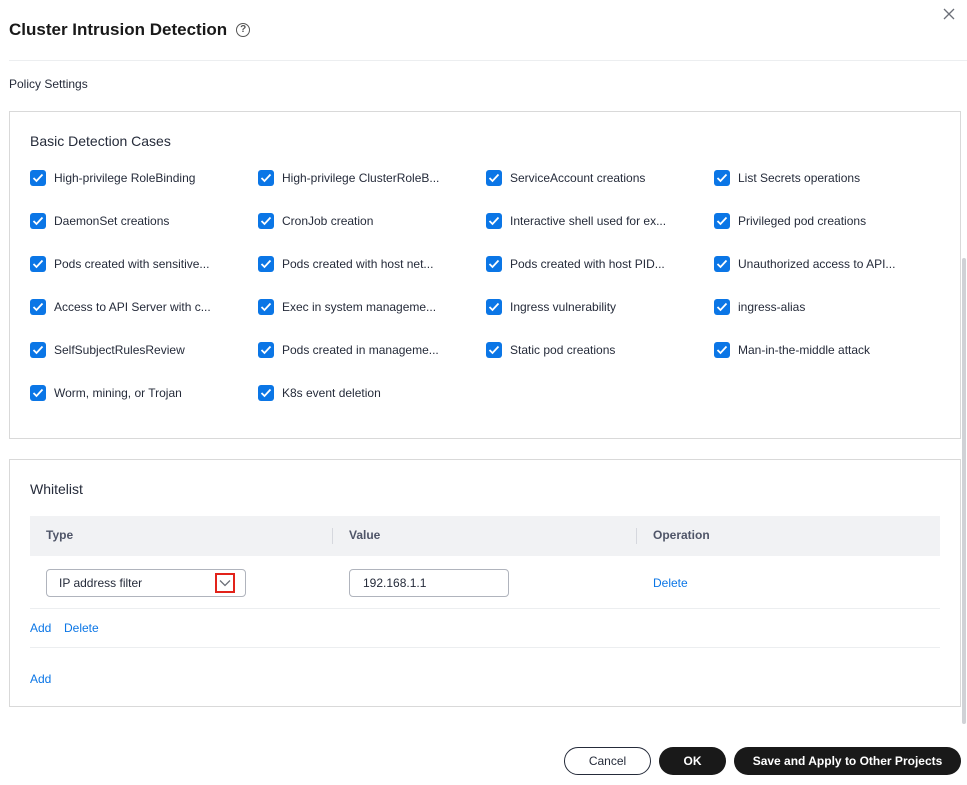  What do you see at coordinates (365, 535) in the screenshot?
I see `column-header-value: Value` at bounding box center [365, 535].